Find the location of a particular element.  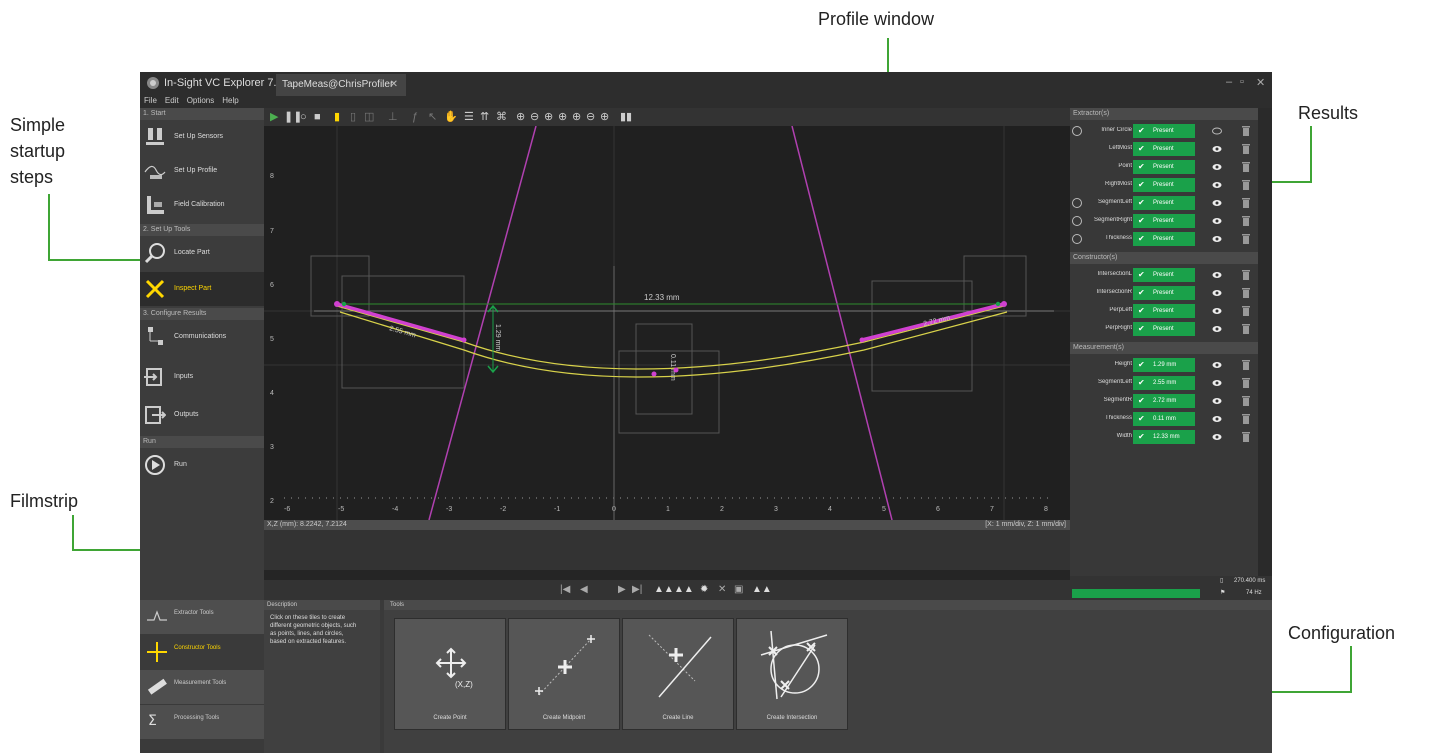

minimize-icon: – is located at coordinates (1229, 82).